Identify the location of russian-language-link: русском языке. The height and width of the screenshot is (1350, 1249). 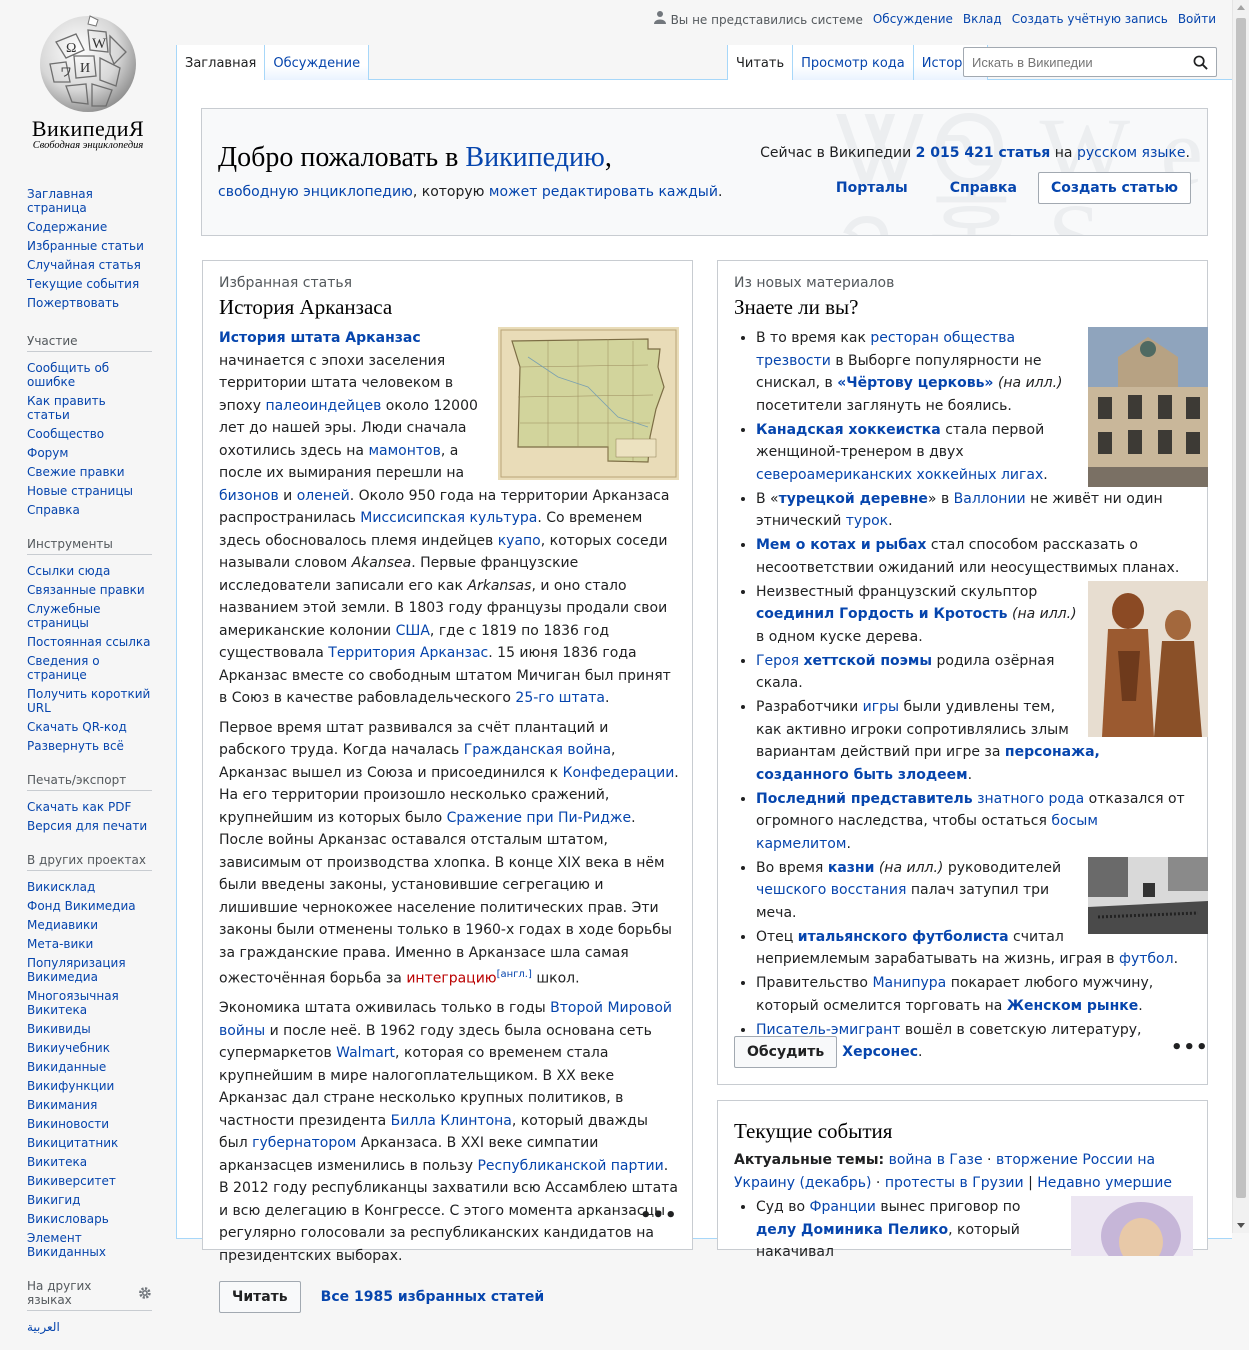
(1131, 153).